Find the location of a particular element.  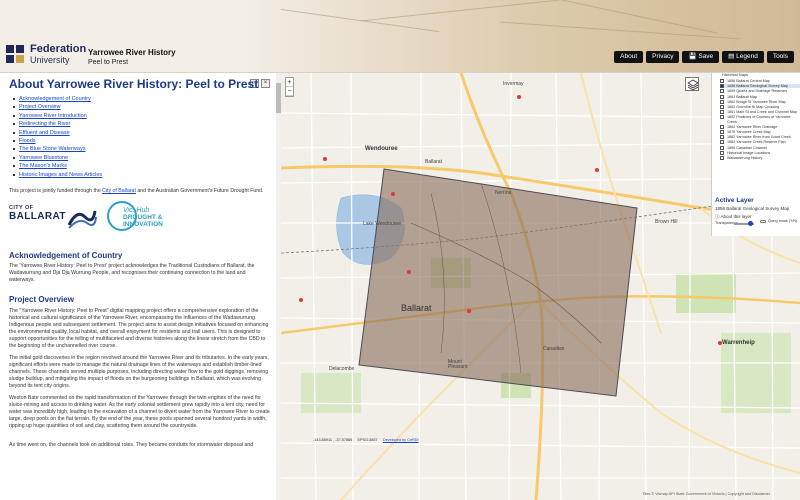

layer-label: 1859 Quartz and Drainage Reserves is located at coordinates (757, 91).